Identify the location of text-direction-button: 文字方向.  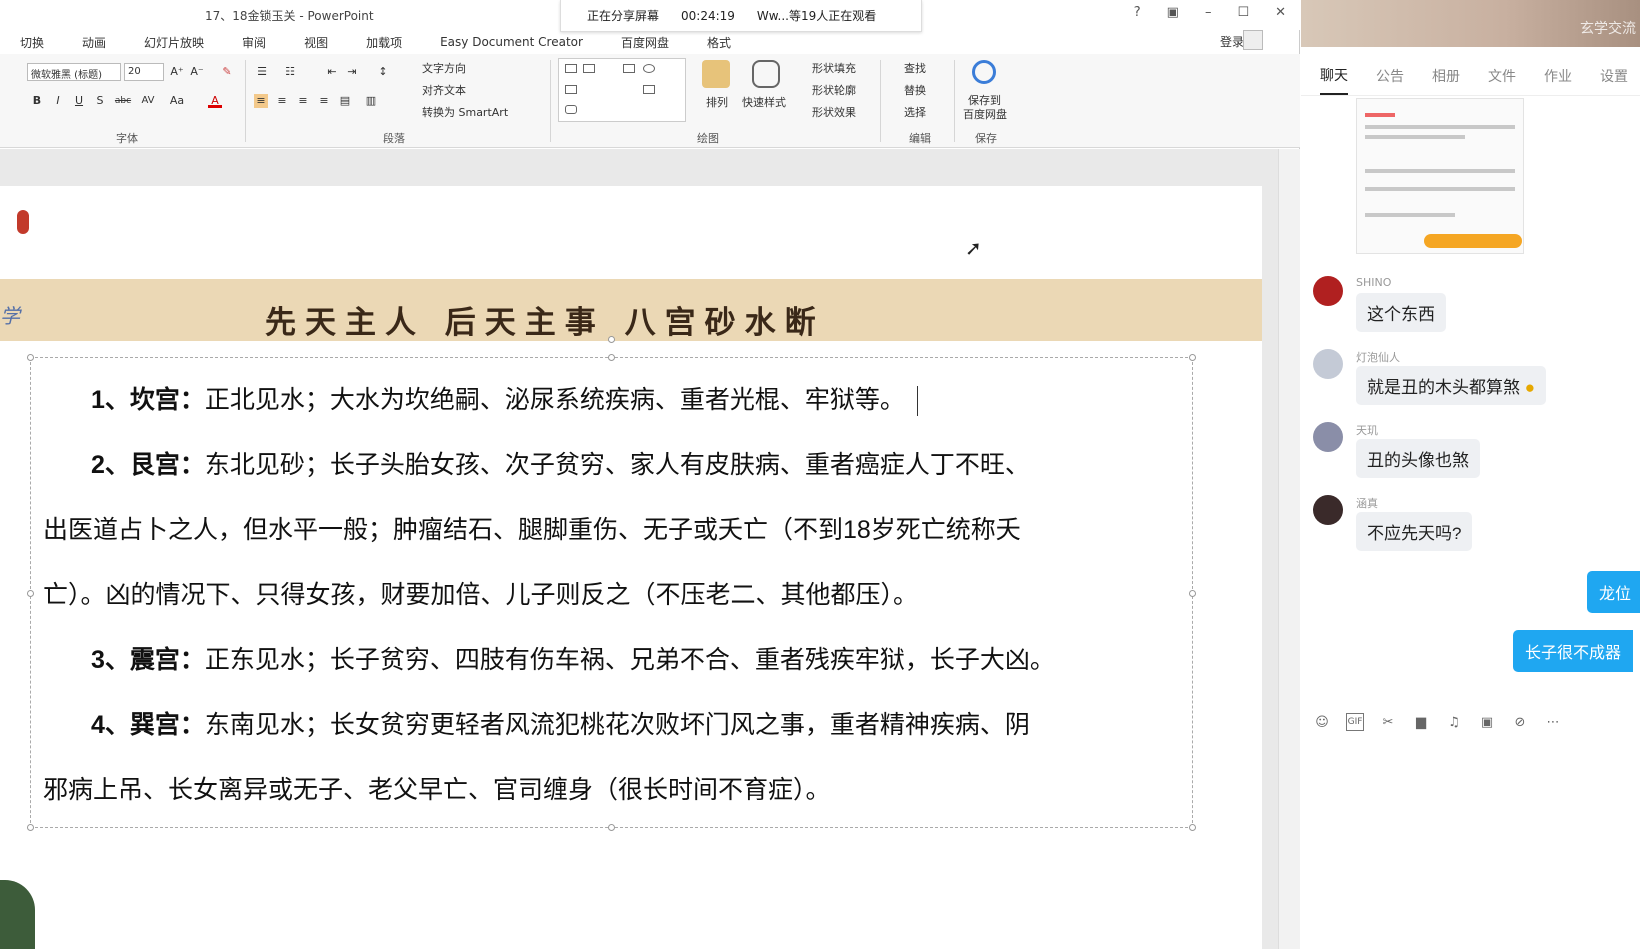
(444, 68).